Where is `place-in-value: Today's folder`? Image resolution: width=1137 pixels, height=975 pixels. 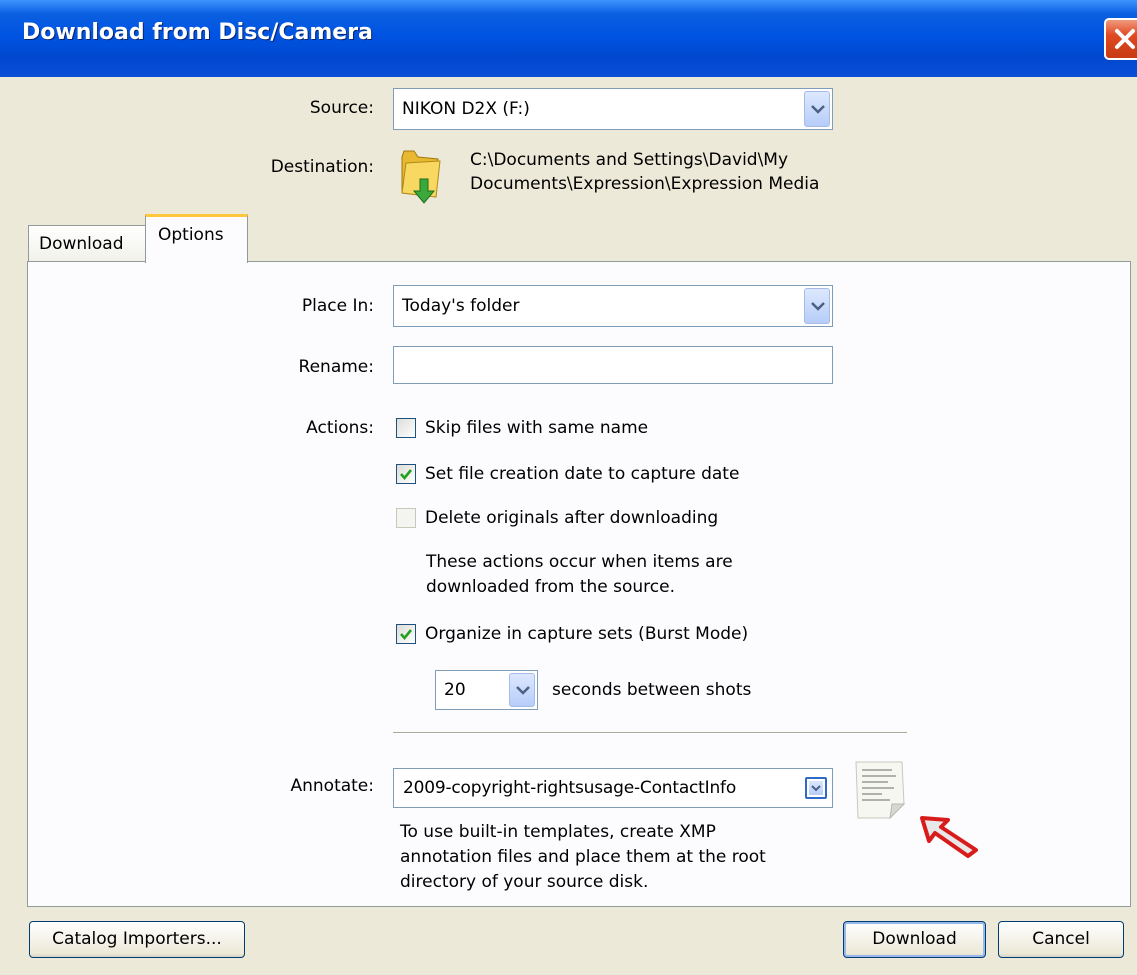 place-in-value: Today's folder is located at coordinates (461, 306).